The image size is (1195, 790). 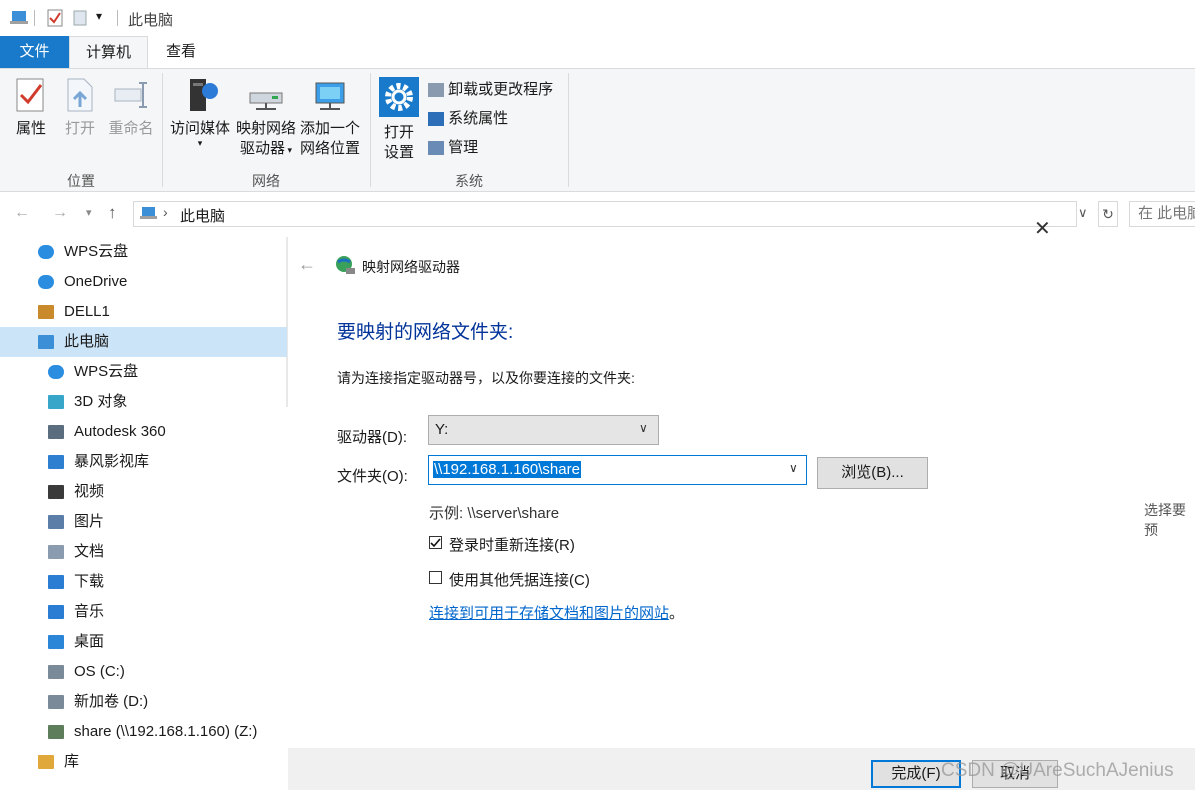 I want to click on address-bar: › 此电脑, so click(x=605, y=214).